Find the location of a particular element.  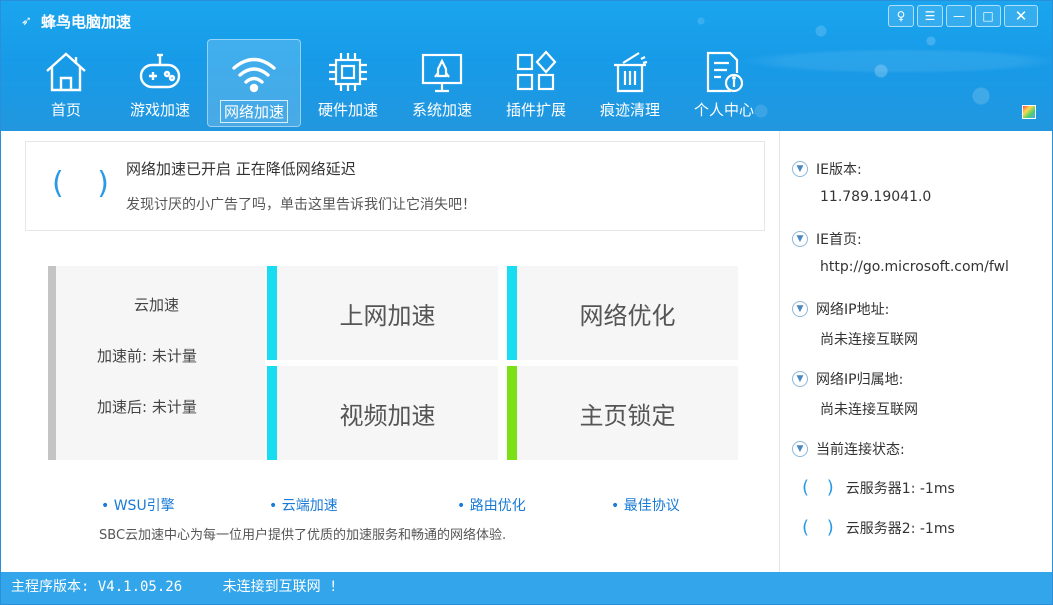

close-button: ✕ is located at coordinates (1021, 16).